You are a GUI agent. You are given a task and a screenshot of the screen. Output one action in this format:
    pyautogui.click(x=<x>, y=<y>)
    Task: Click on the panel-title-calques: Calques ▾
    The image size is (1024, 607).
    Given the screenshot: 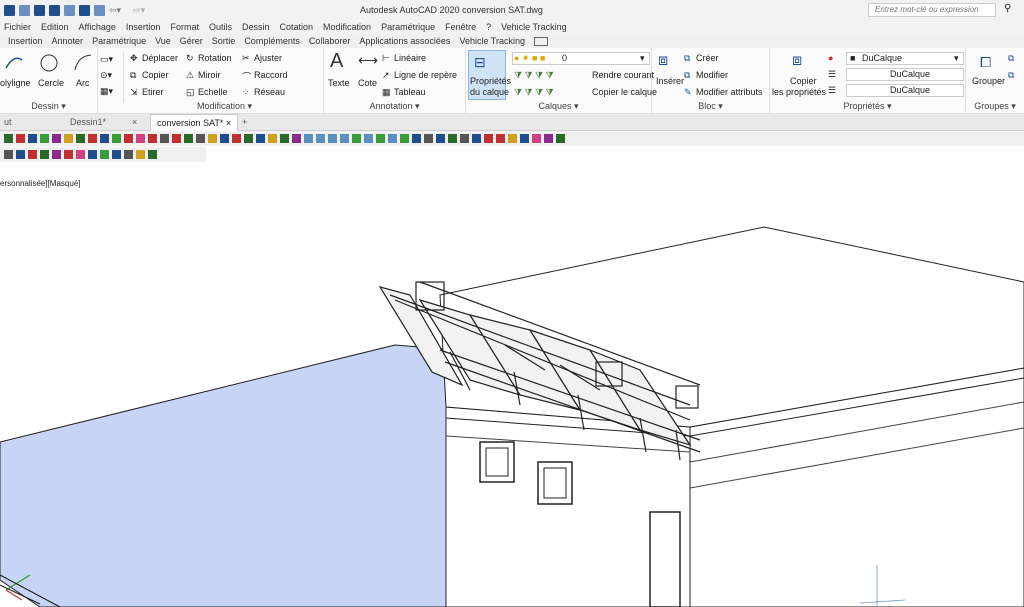 What is the action you would take?
    pyautogui.click(x=558, y=106)
    